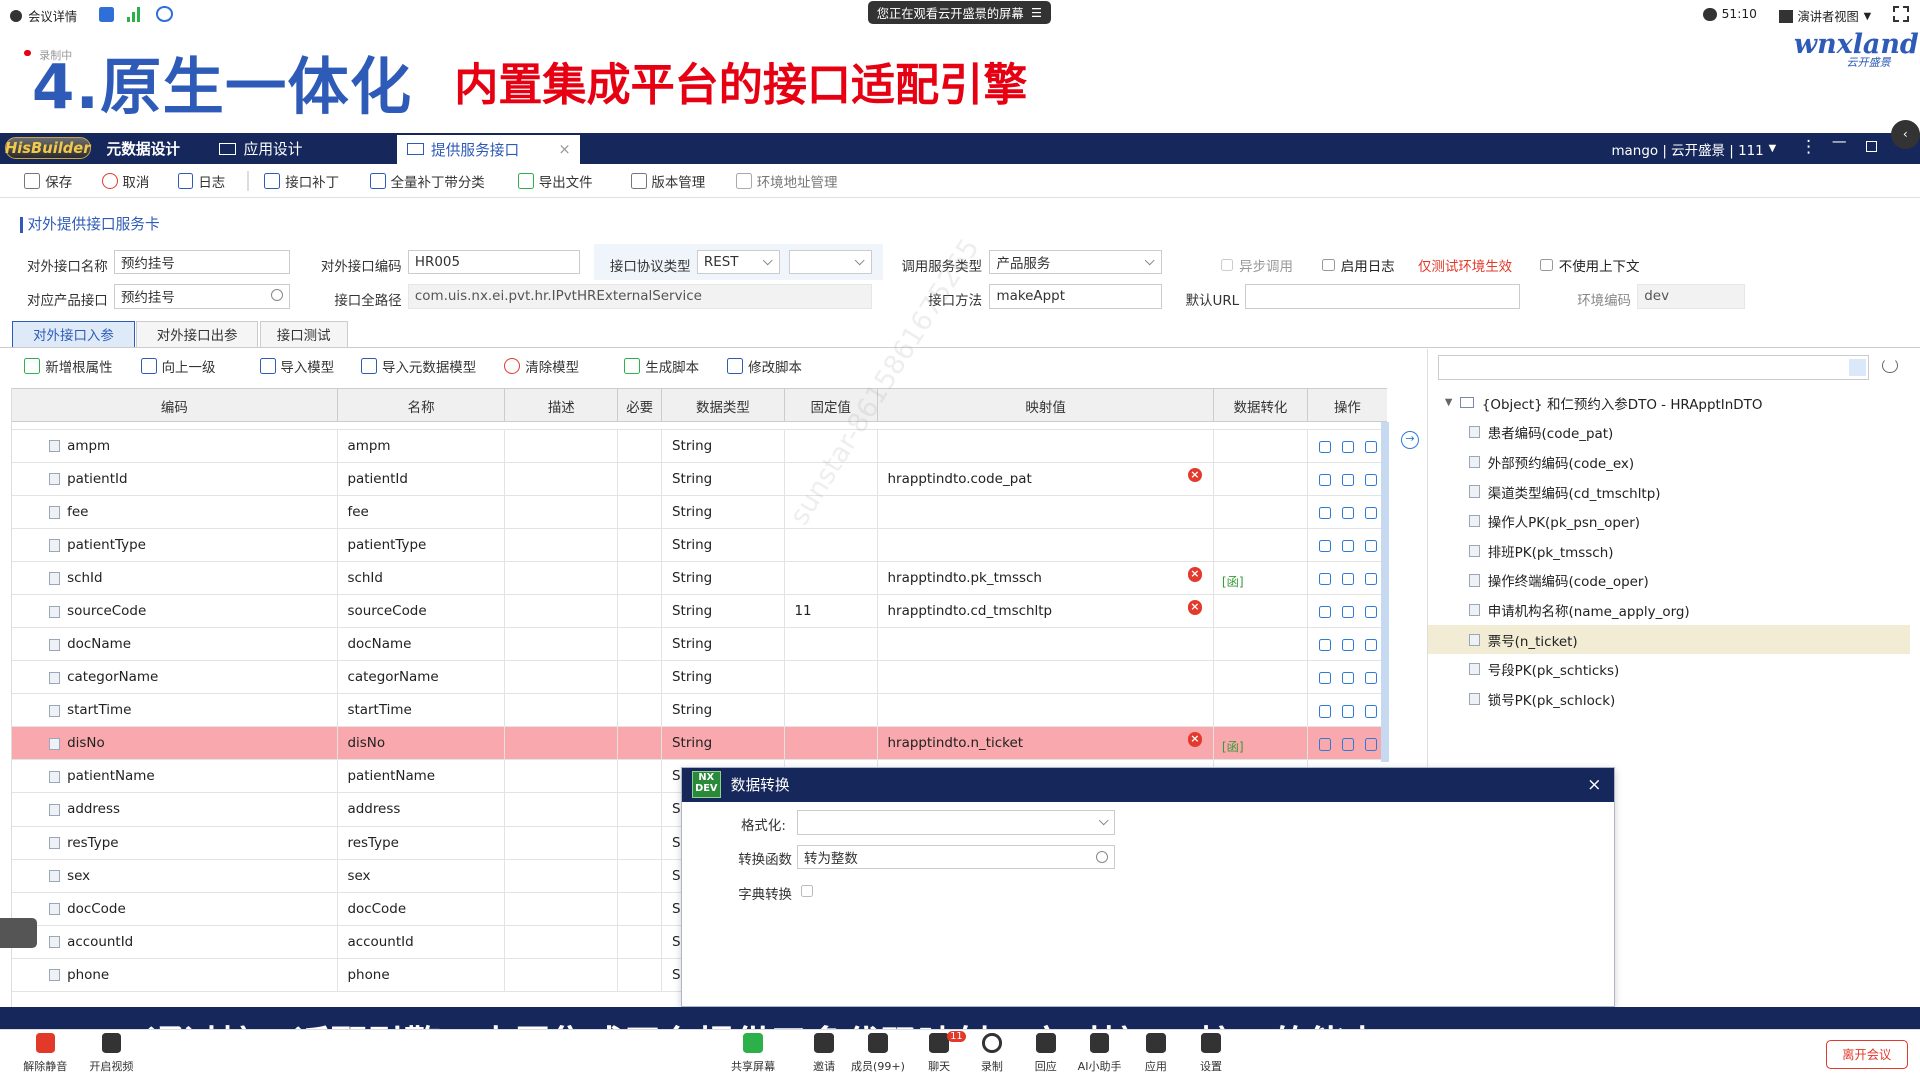 This screenshot has width=1920, height=1080. Describe the element at coordinates (1046, 612) in the screenshot. I see `table-cell: hrapptindto.cd_tmschltp` at that location.